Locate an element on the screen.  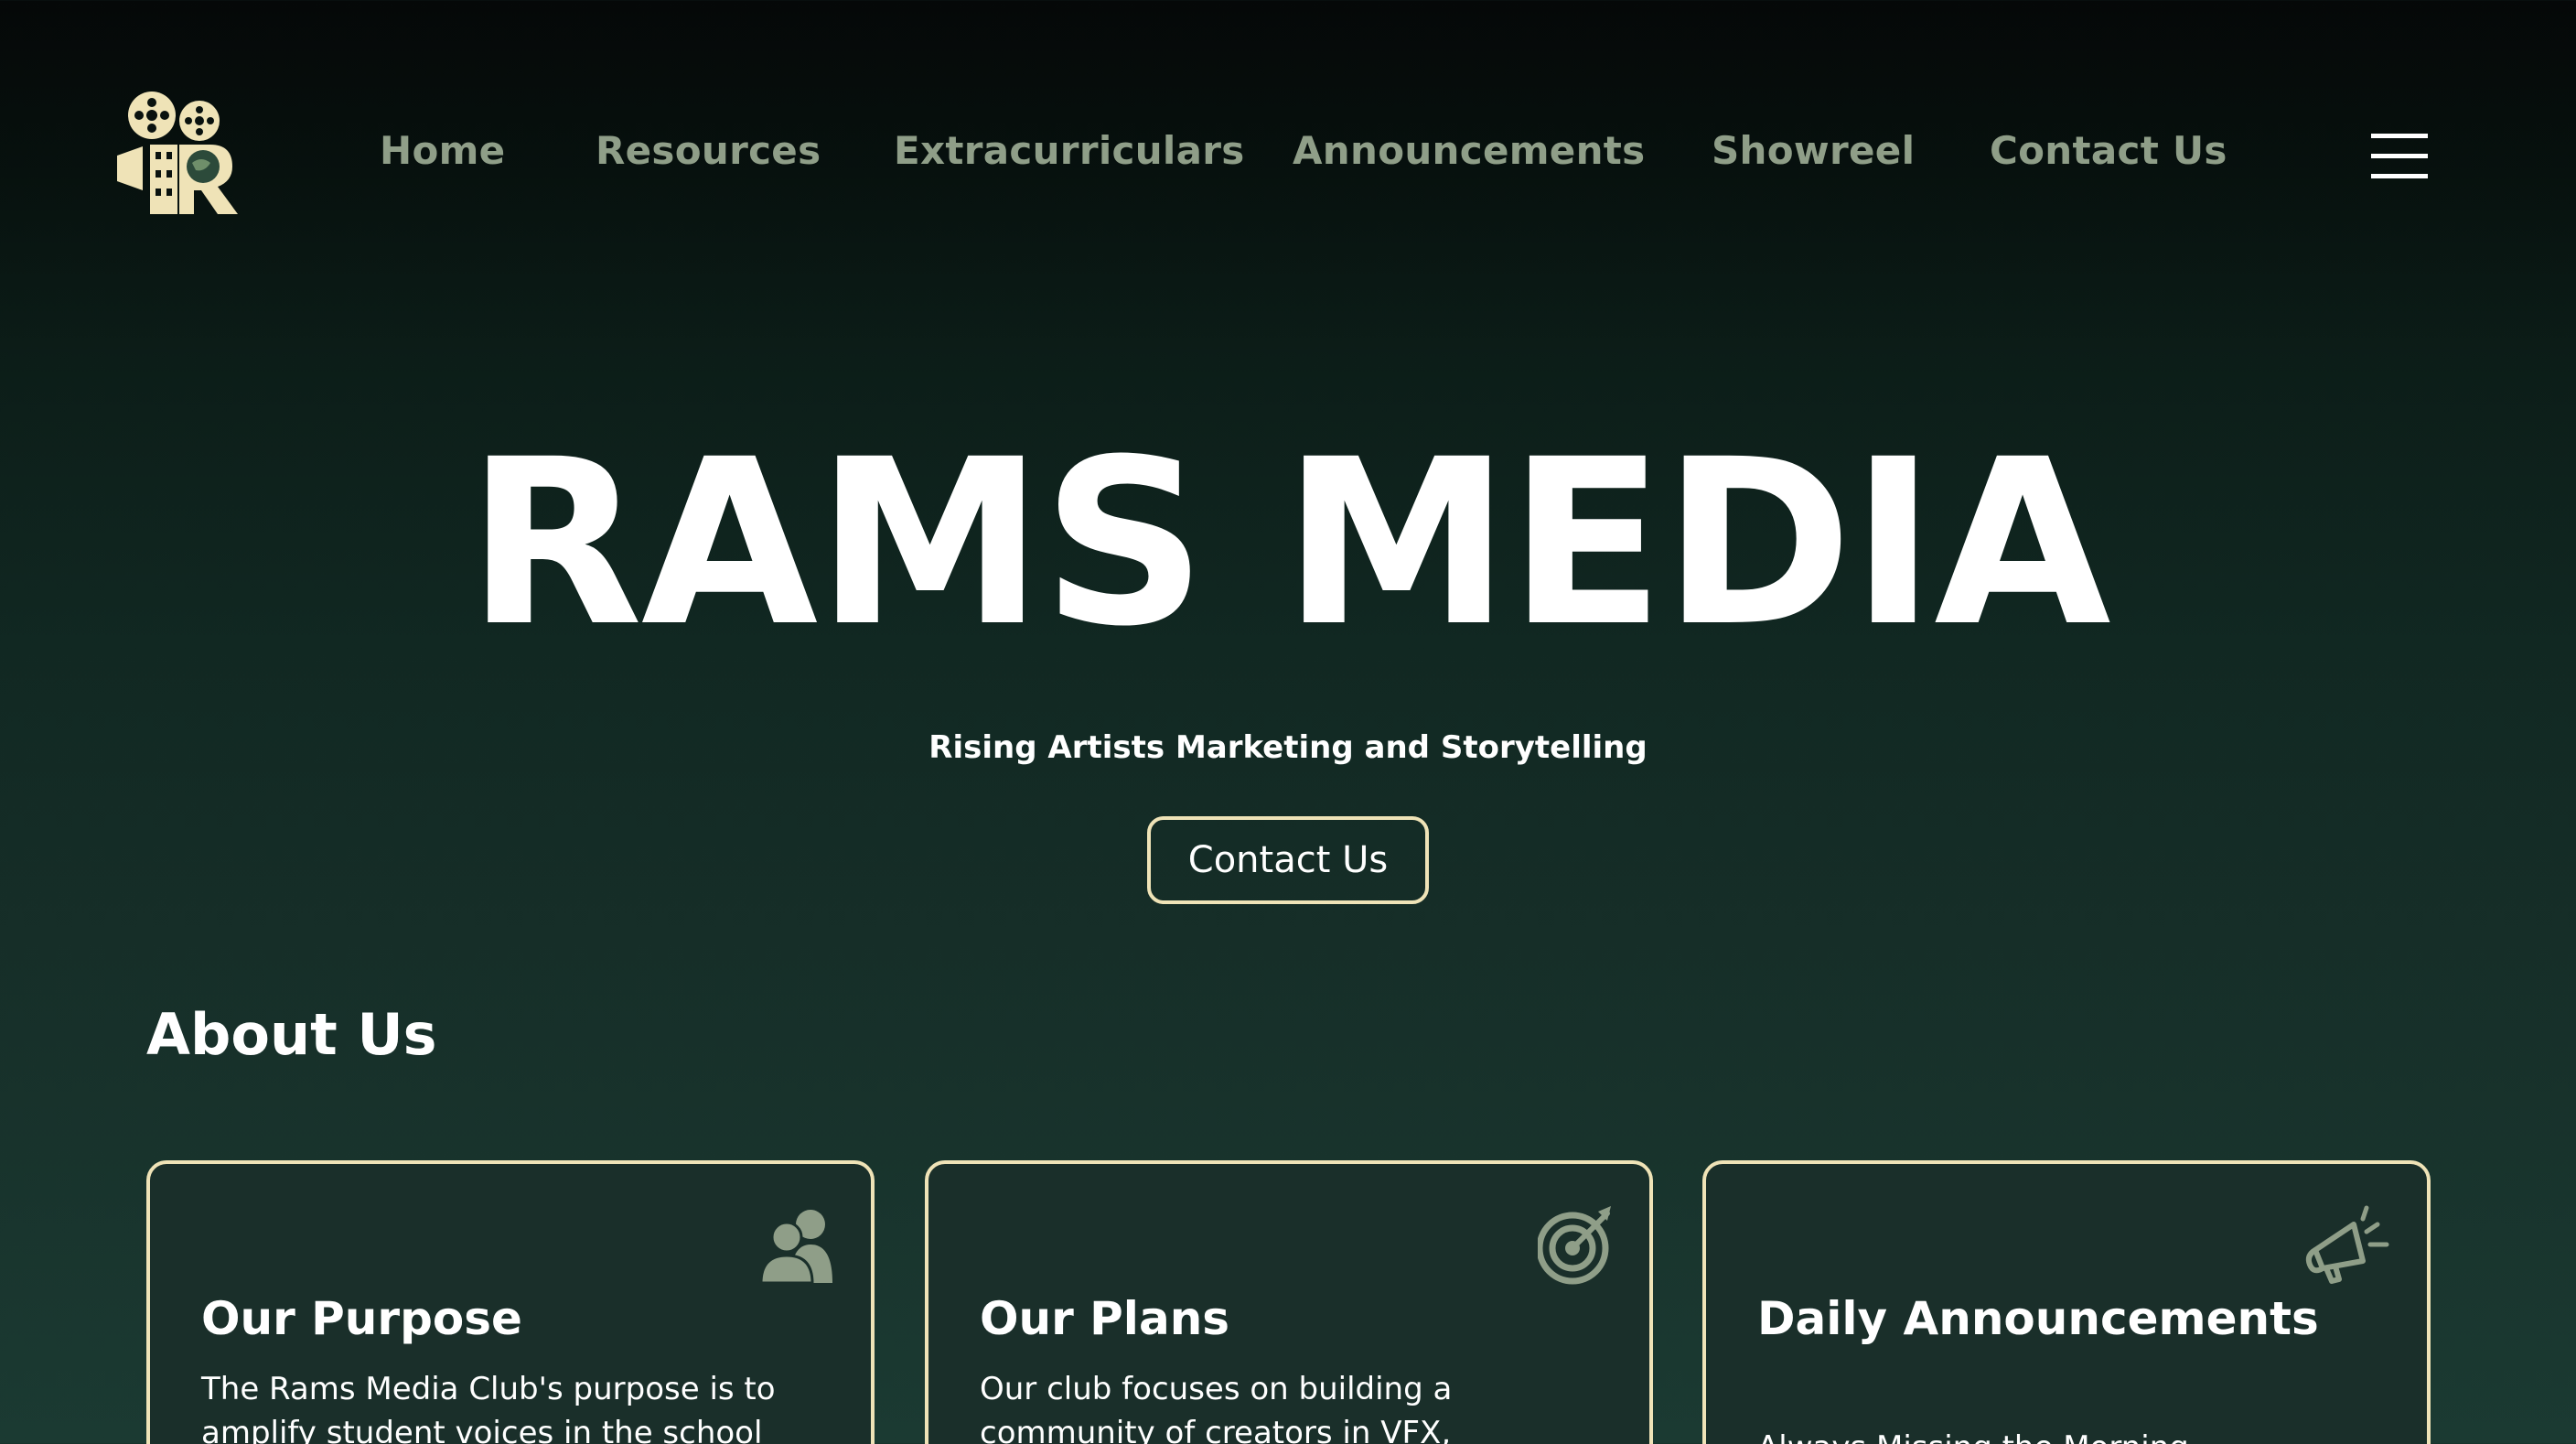
card-text: Always Missing the Morning is located at coordinates (2050, 1435).